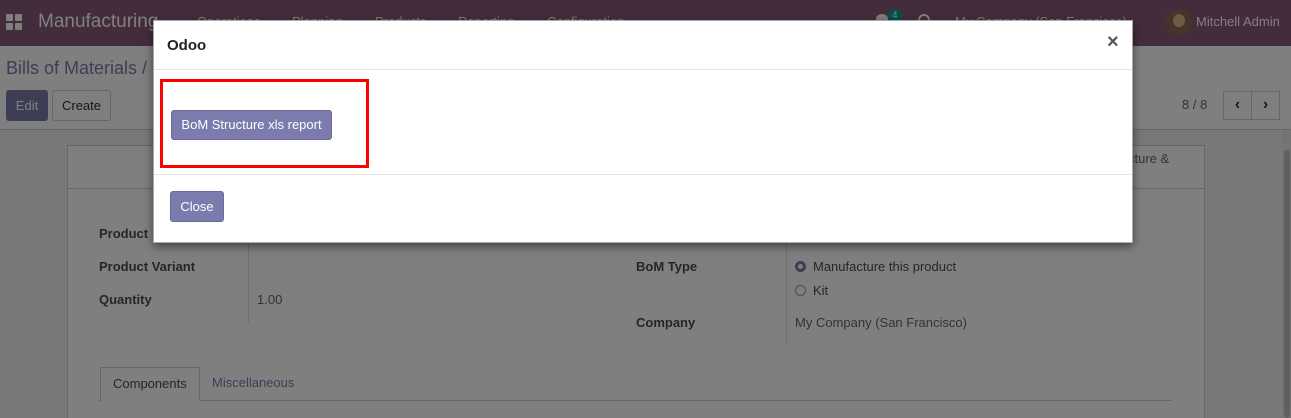 This screenshot has height=418, width=1291. I want to click on dialog-title: Odoo, so click(187, 45).